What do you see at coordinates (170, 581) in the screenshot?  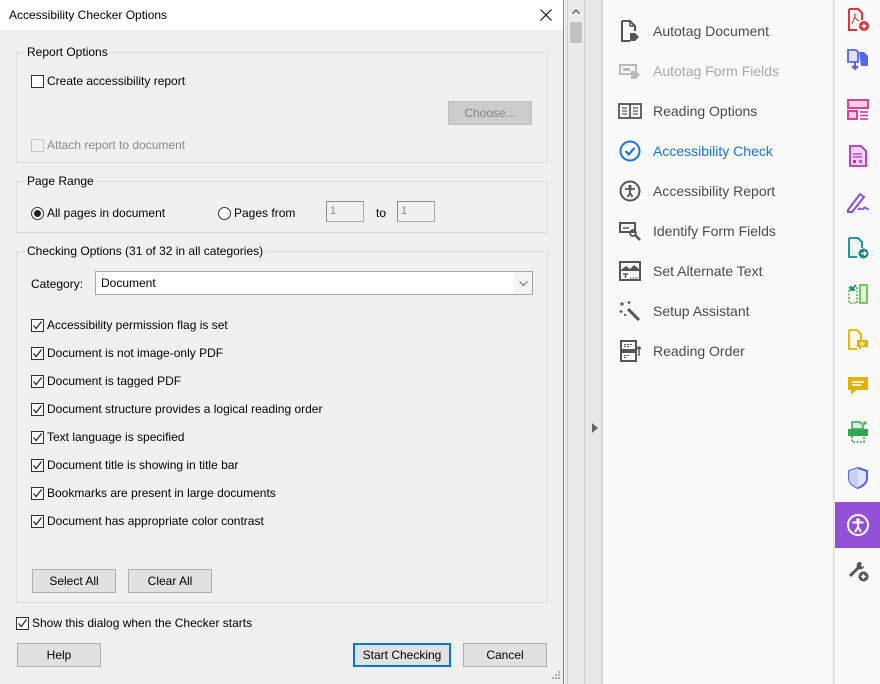 I see `clear-all-button: Clear All` at bounding box center [170, 581].